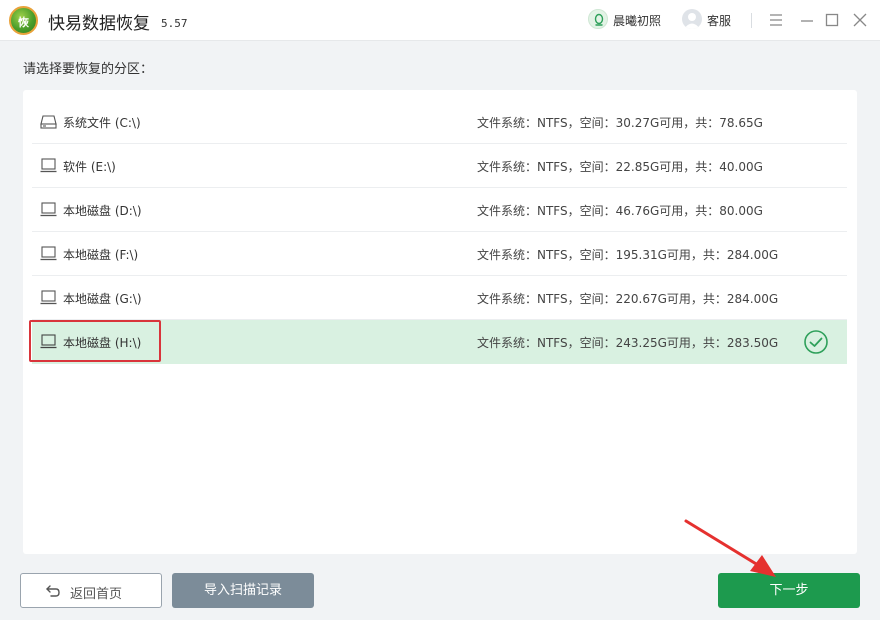  Describe the element at coordinates (628, 299) in the screenshot. I see `partition-info: 文件系统：NTFS，空间：220.67G可用，共：284.00G` at that location.